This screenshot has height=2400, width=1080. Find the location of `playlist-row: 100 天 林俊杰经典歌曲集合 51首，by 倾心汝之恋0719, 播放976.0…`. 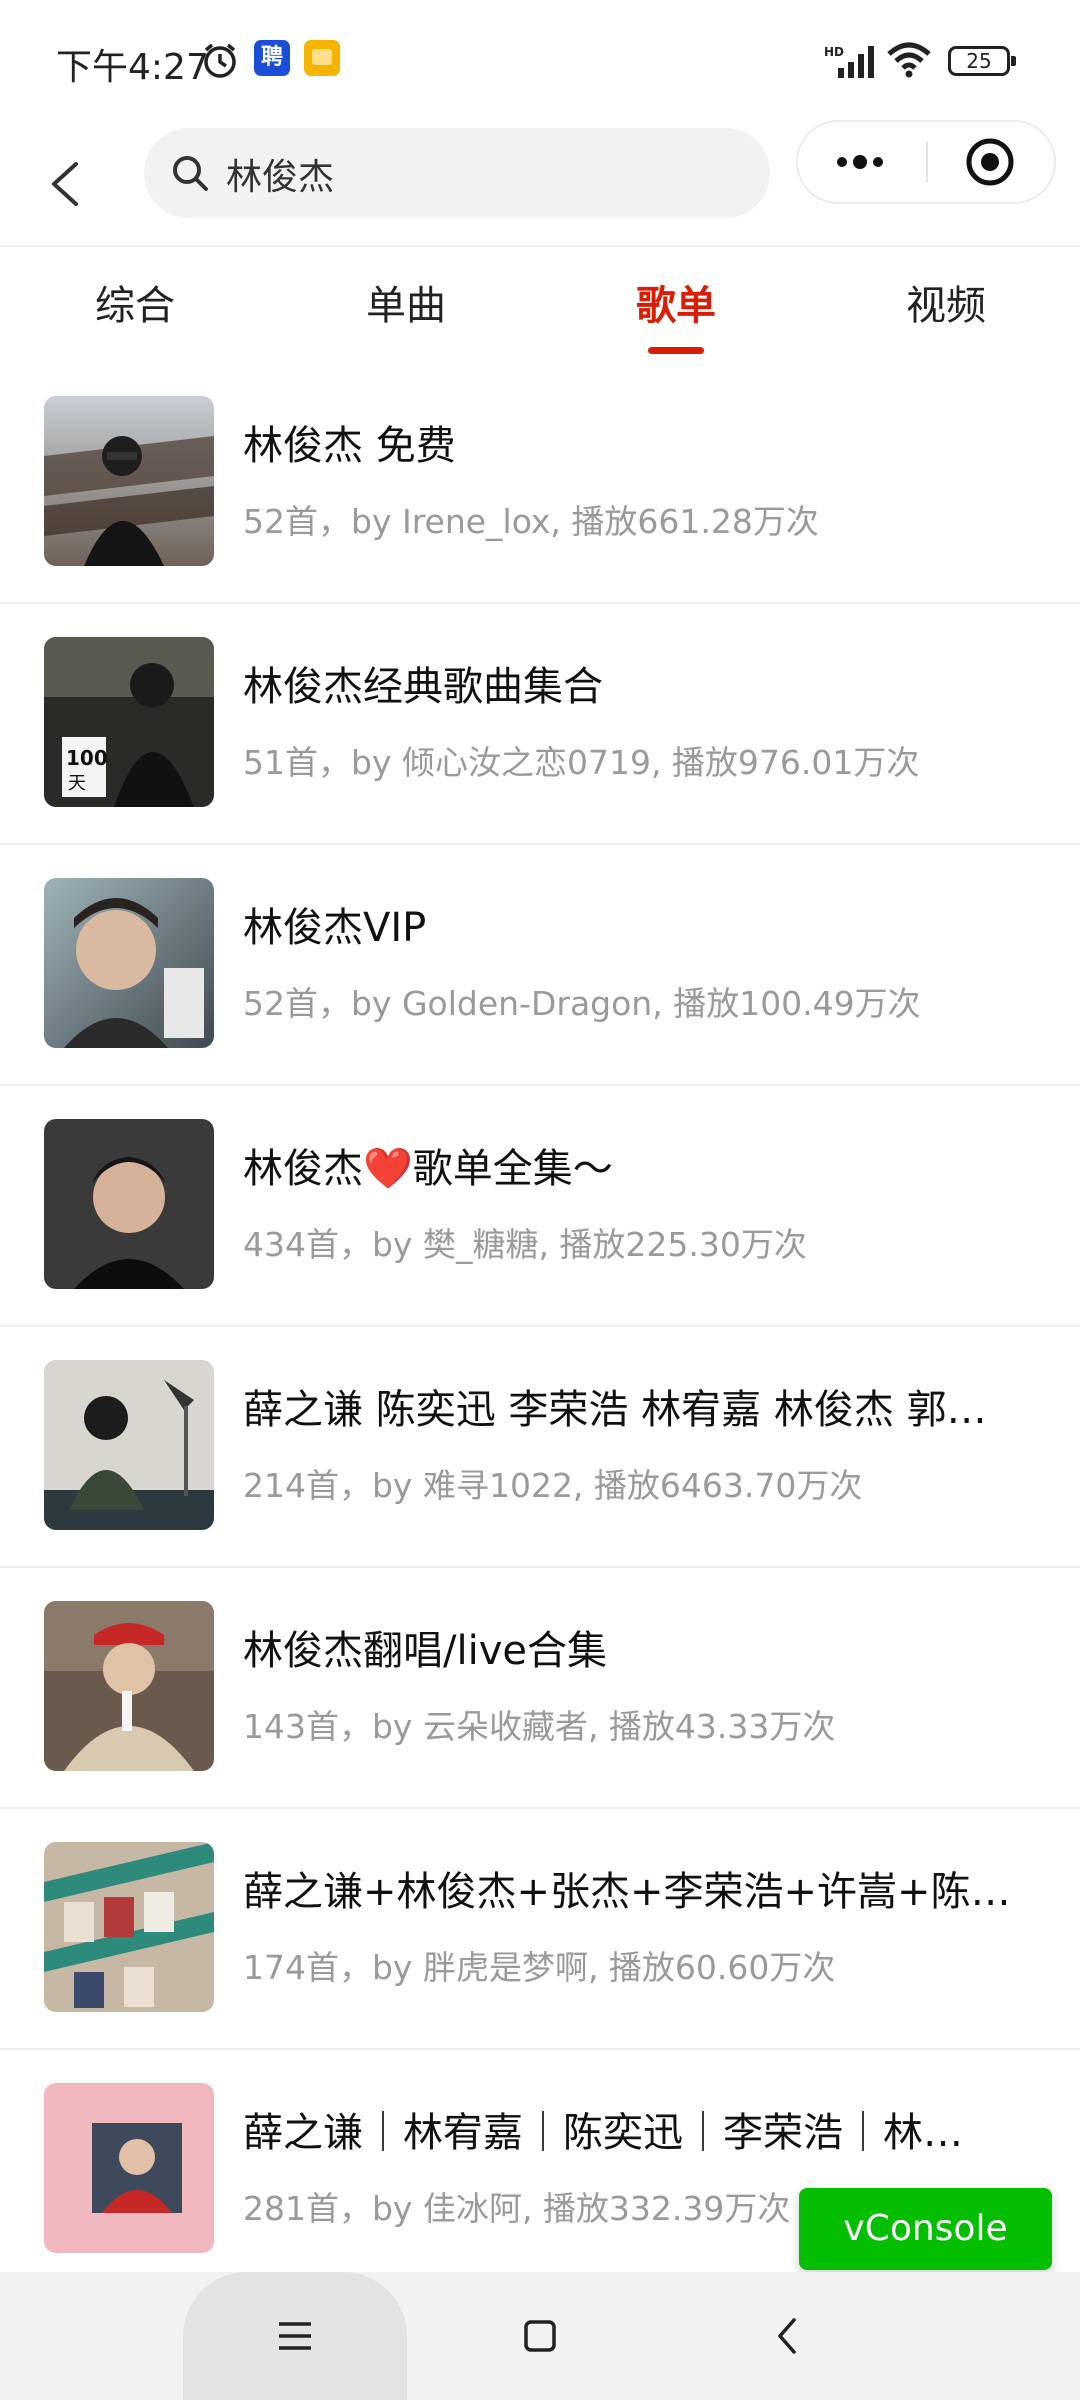

playlist-row: 100 天 林俊杰经典歌曲集合 51首，by 倾心汝之恋0719, 播放976.0… is located at coordinates (540, 724).